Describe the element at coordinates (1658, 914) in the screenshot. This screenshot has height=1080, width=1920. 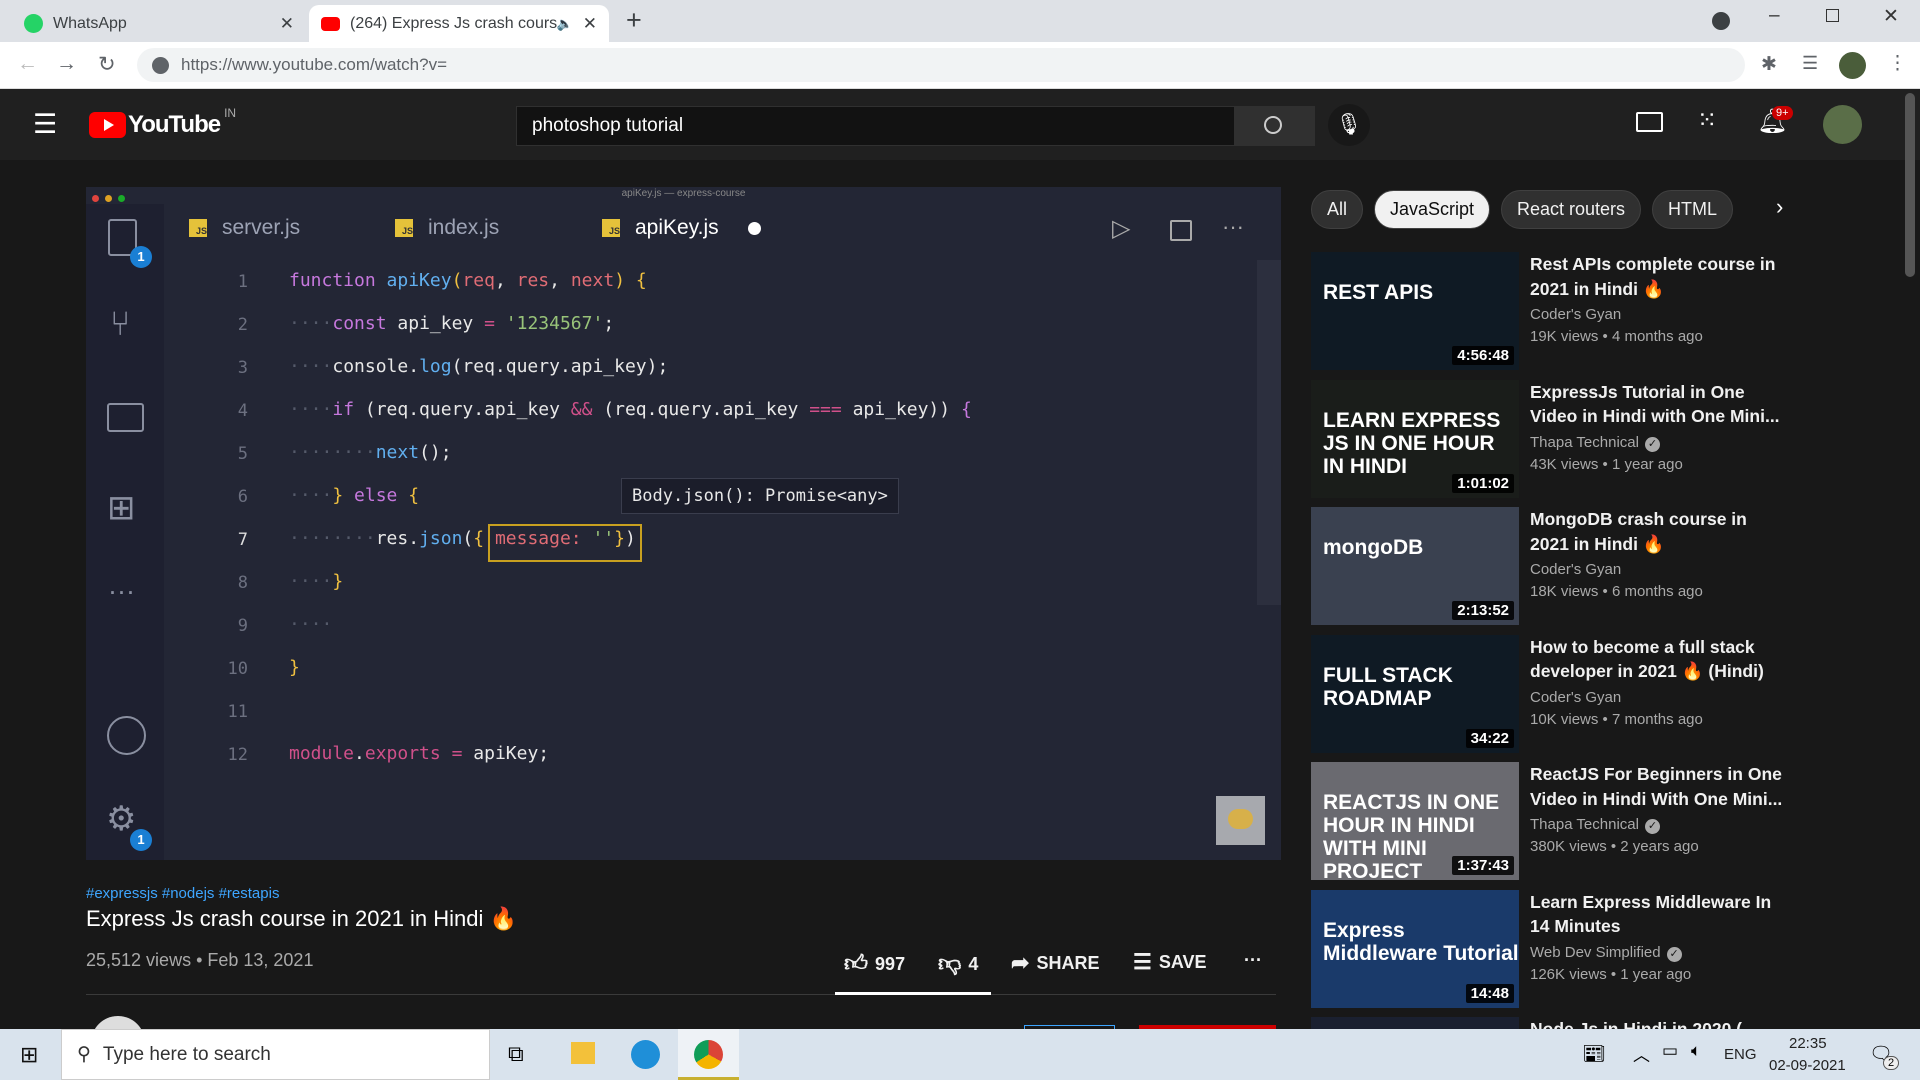
I see `video-title: Learn Express Middleware In 14 Minutes` at that location.